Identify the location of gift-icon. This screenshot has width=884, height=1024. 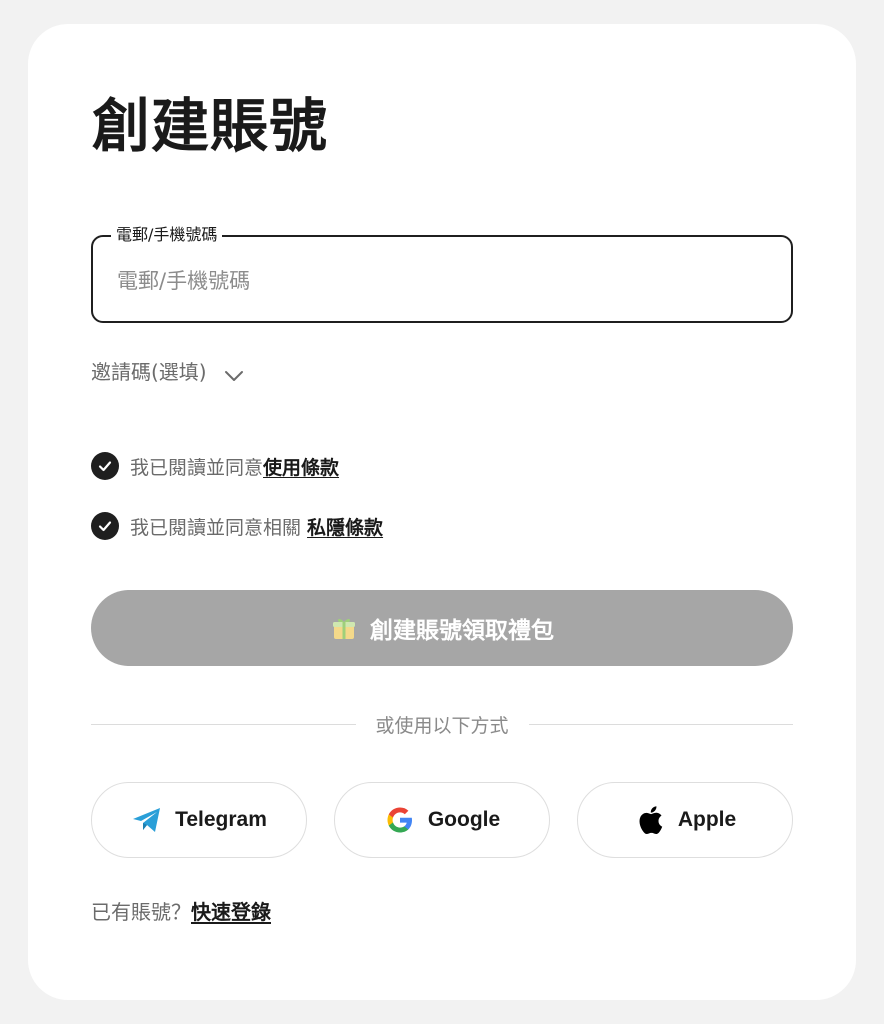
(344, 628).